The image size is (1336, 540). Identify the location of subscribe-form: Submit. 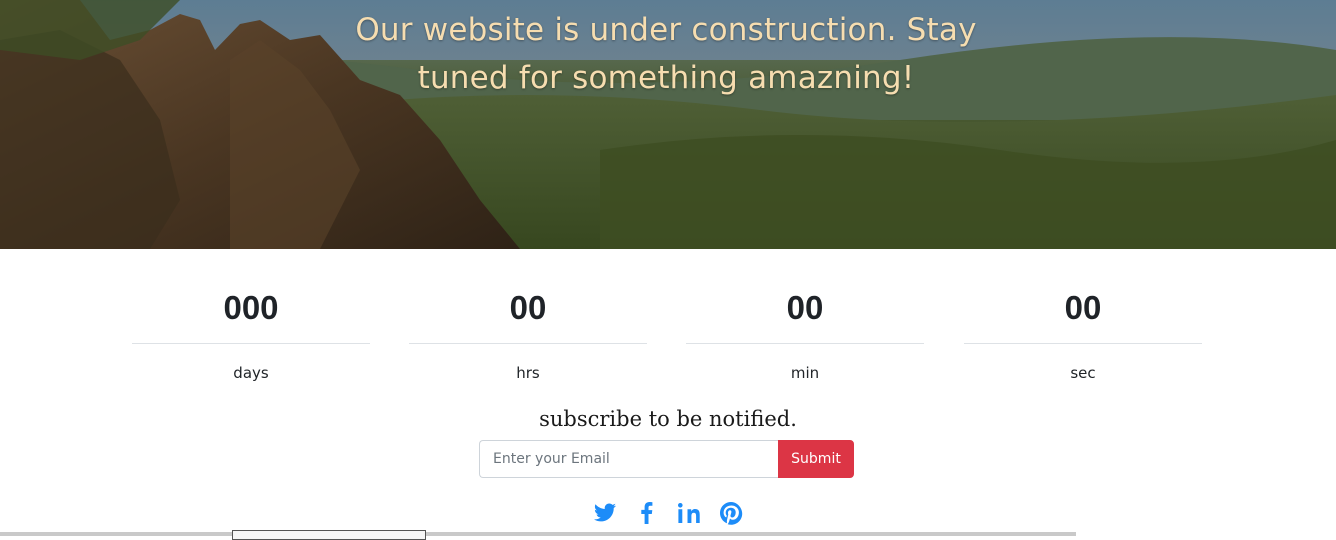
(666, 459).